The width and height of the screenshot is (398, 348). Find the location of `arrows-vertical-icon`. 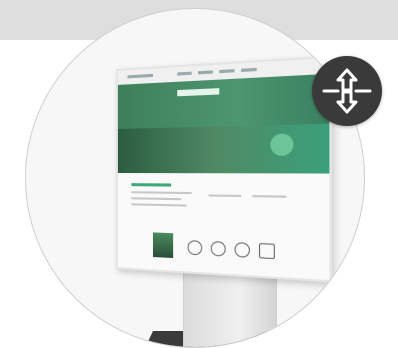

arrows-vertical-icon is located at coordinates (347, 91).